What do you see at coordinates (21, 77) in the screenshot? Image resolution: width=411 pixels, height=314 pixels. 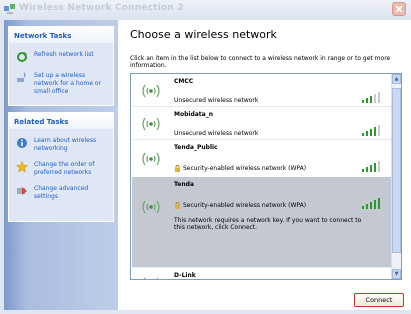 I see `wireless-setup-icon` at bounding box center [21, 77].